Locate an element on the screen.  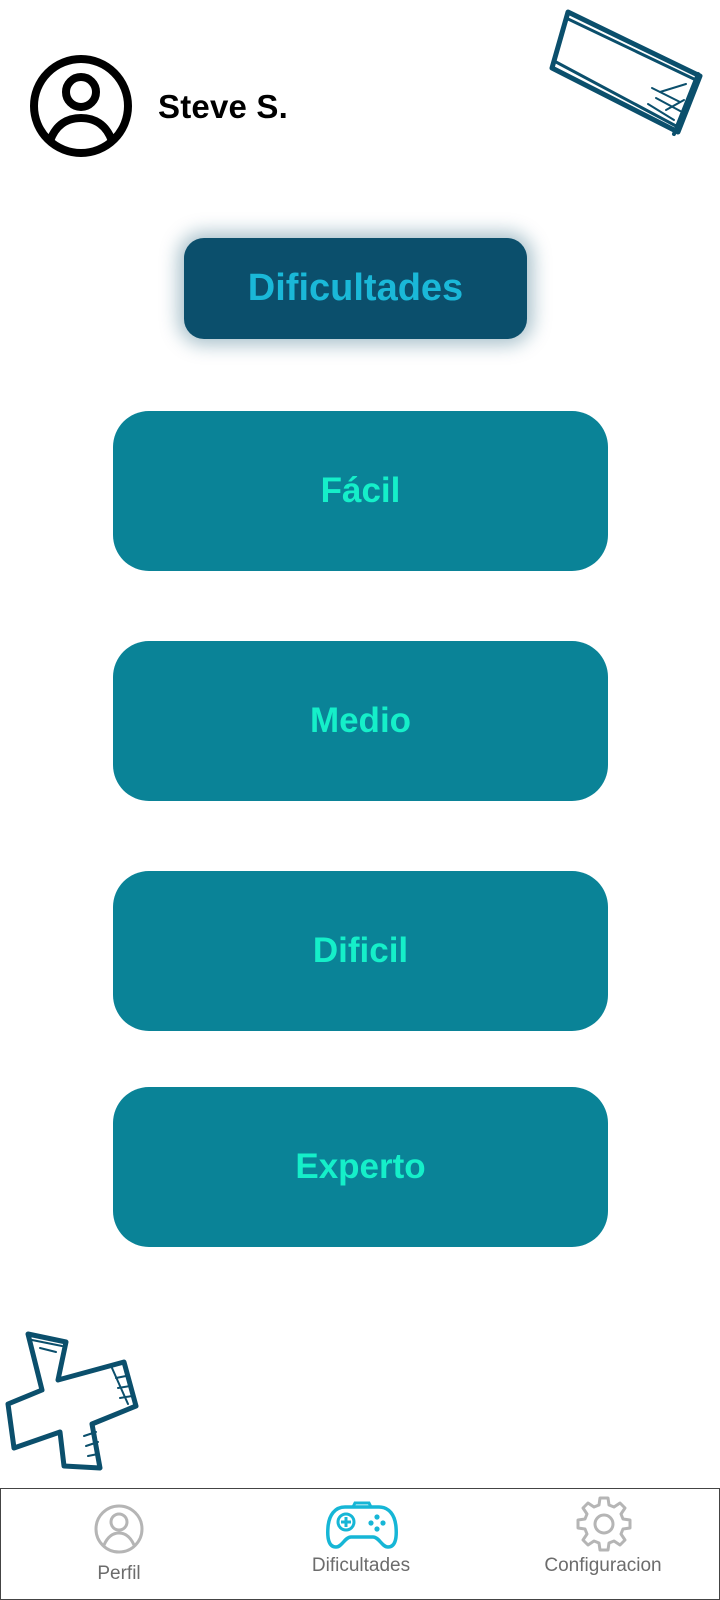
expert-level-button: Experto is located at coordinates (360, 1167).